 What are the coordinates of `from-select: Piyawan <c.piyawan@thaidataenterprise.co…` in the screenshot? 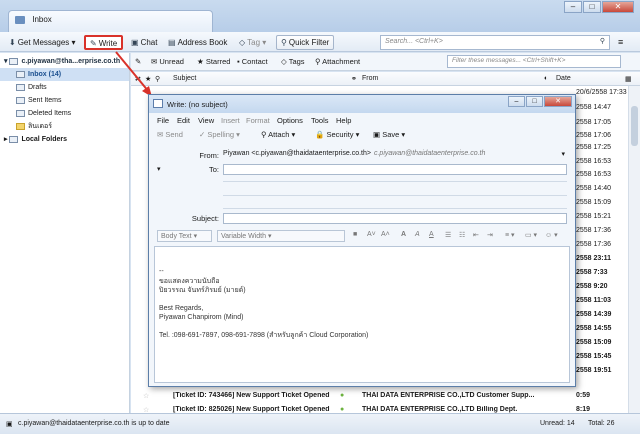 It's located at (395, 156).